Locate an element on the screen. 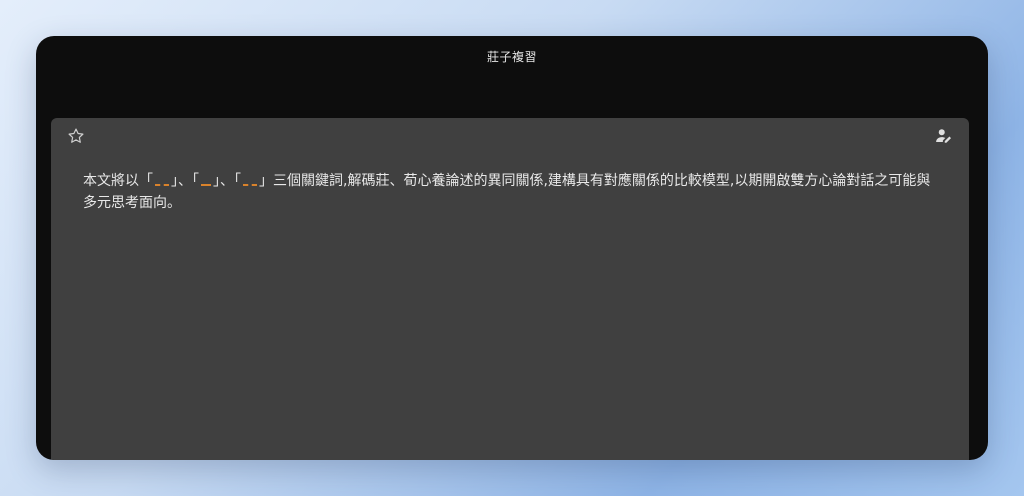  abstract-part-1: 本文將以「 is located at coordinates (118, 181).